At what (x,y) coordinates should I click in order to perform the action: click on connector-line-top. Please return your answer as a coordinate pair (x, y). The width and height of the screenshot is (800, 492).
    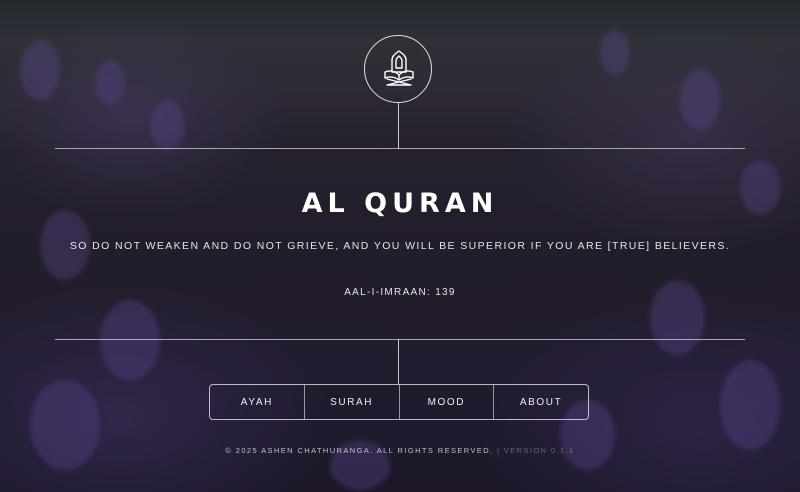
    Looking at the image, I should click on (398, 126).